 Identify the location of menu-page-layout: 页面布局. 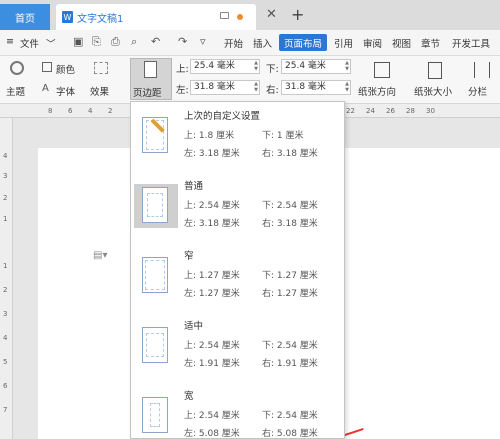
(303, 42).